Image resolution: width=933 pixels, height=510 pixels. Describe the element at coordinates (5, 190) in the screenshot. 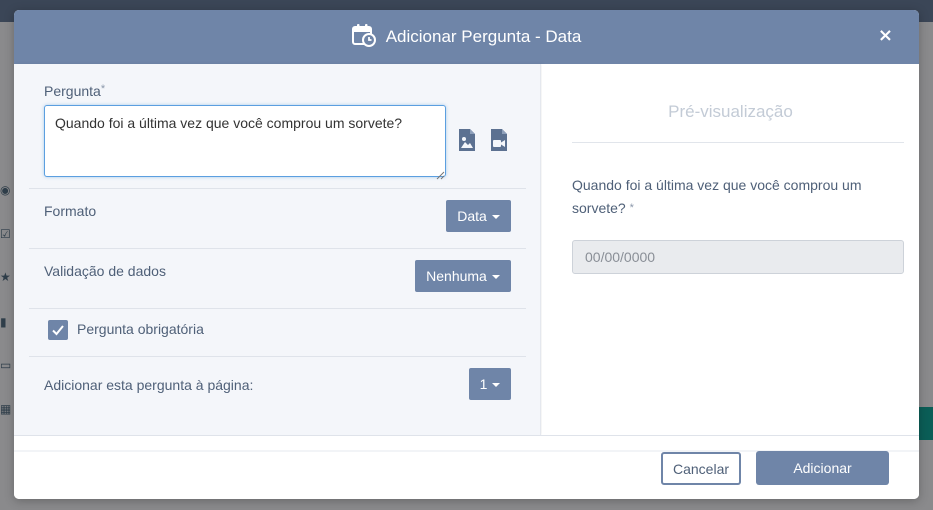

I see `background-radio-icon: ◉` at that location.